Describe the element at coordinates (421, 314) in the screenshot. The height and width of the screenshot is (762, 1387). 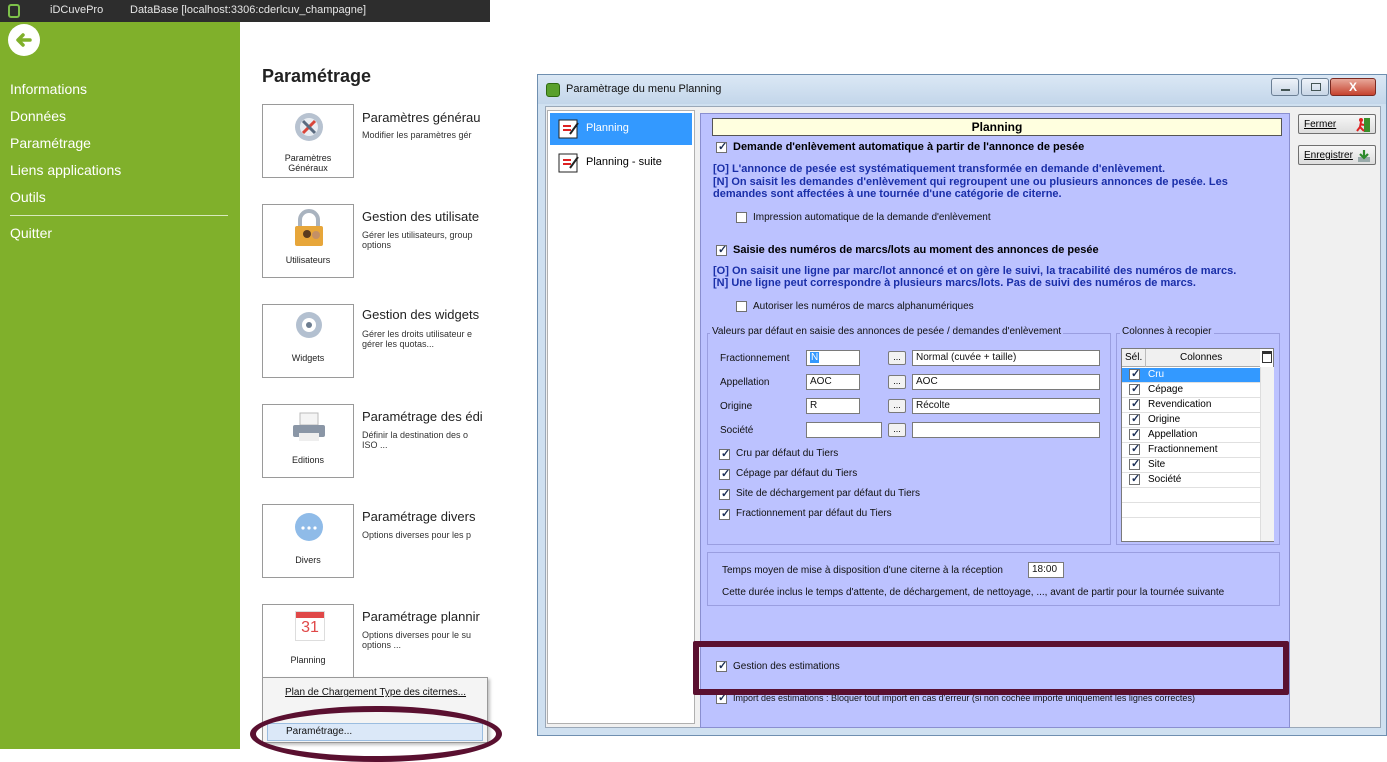
I see `tile-heading: Gestion des widgets` at that location.